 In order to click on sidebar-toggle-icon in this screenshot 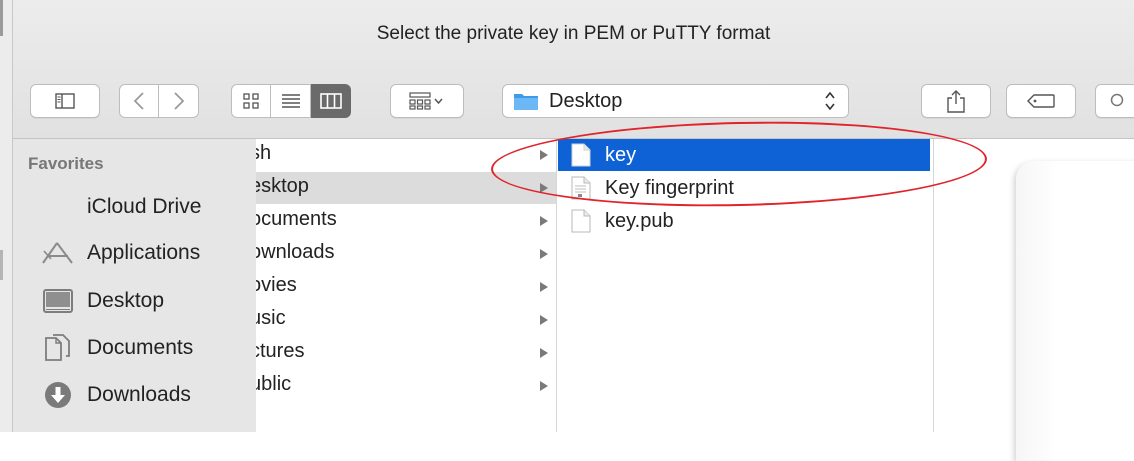, I will do `click(65, 101)`.